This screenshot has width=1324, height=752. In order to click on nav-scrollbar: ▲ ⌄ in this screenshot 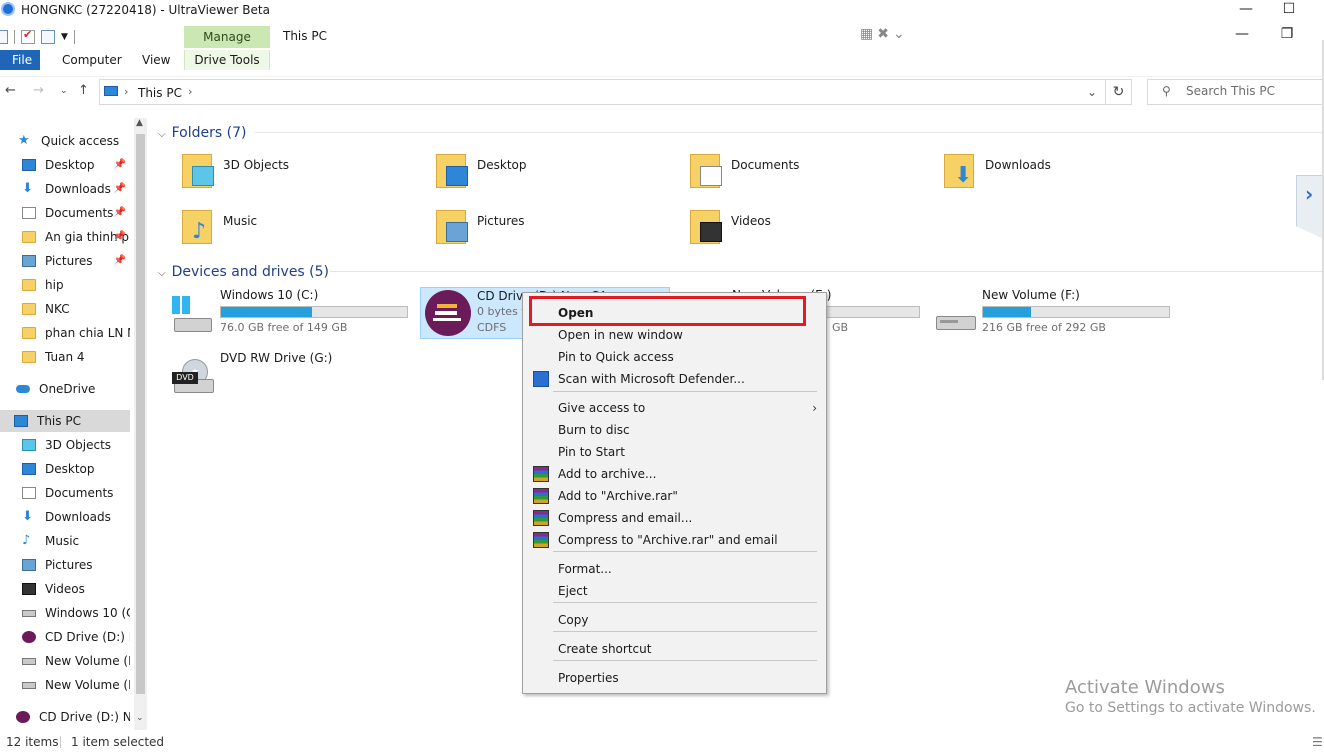, I will do `click(140, 424)`.